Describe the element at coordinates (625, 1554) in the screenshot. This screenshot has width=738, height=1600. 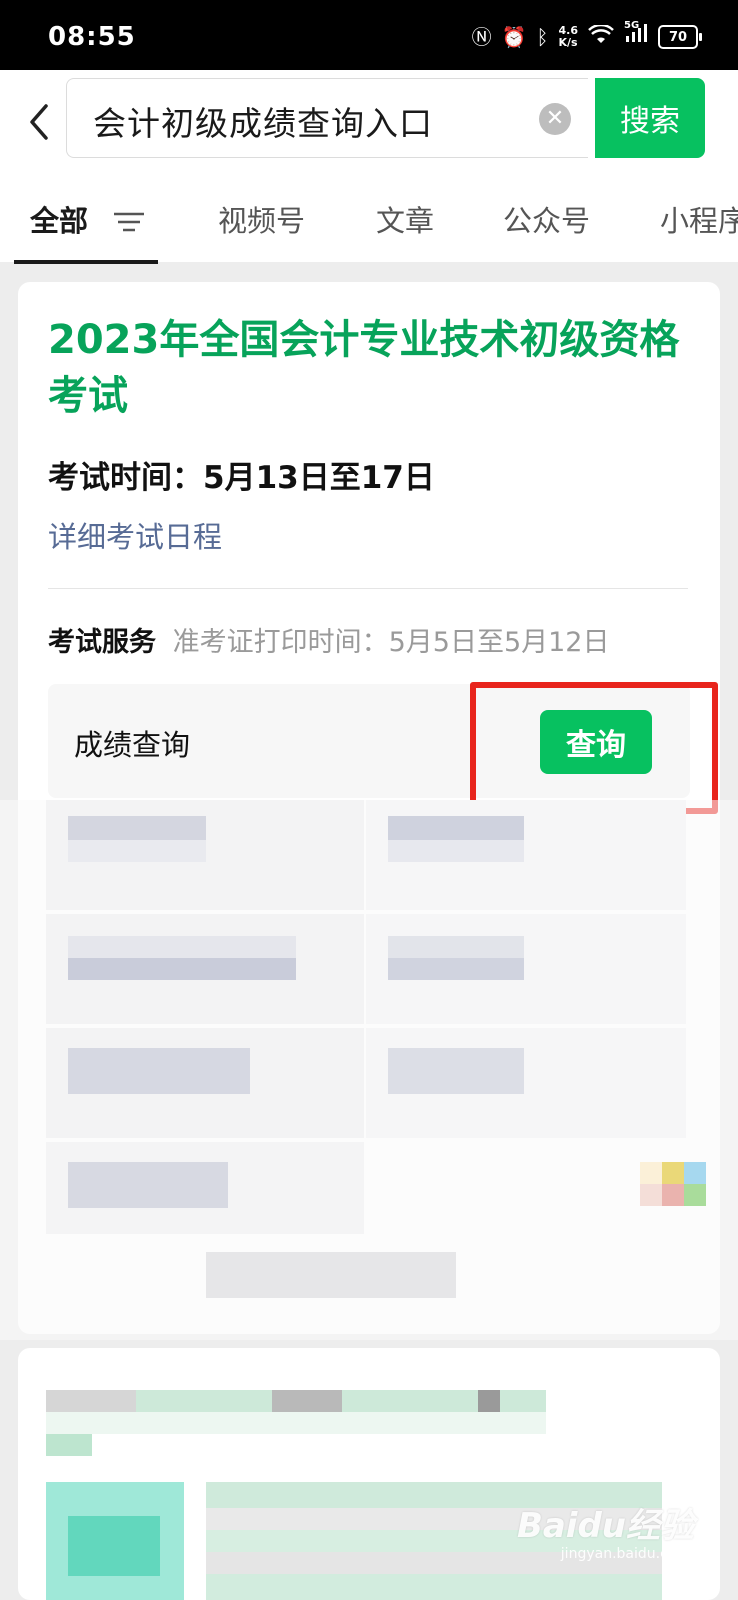
I see `watermark-url: jingyan.baidu.com` at that location.